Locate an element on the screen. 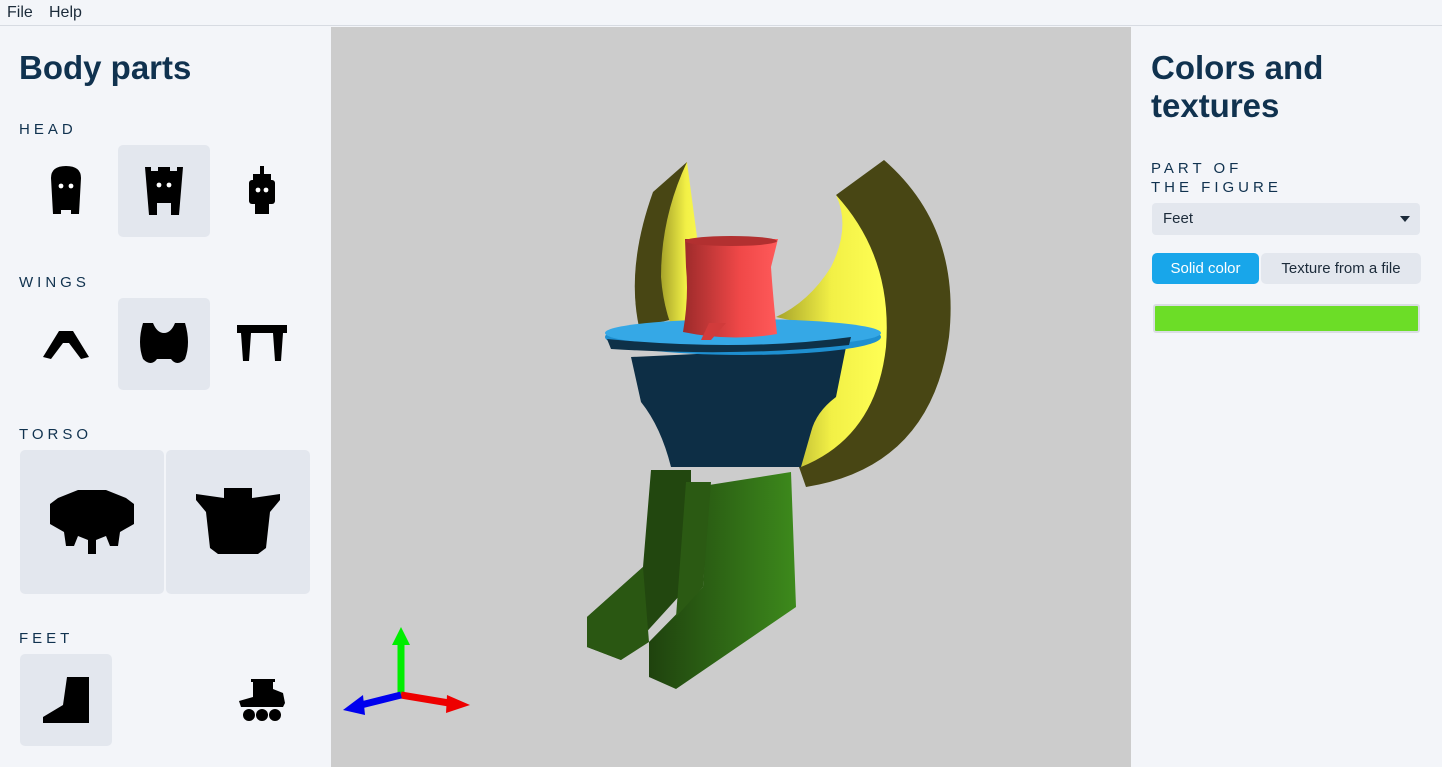 The image size is (1442, 767). color-picker-swatch is located at coordinates (1286, 318).